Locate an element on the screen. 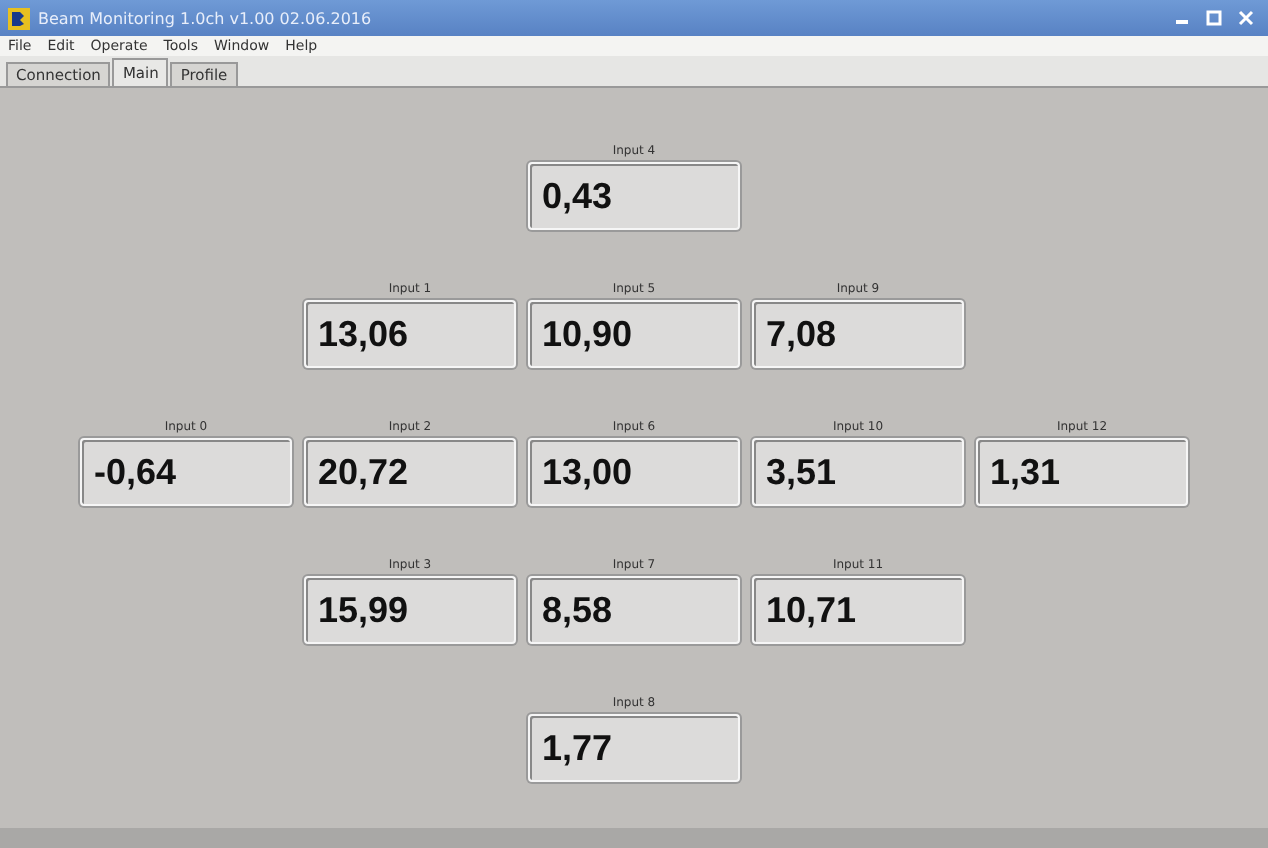 Image resolution: width=1268 pixels, height=848 pixels. app-icon is located at coordinates (19, 18).